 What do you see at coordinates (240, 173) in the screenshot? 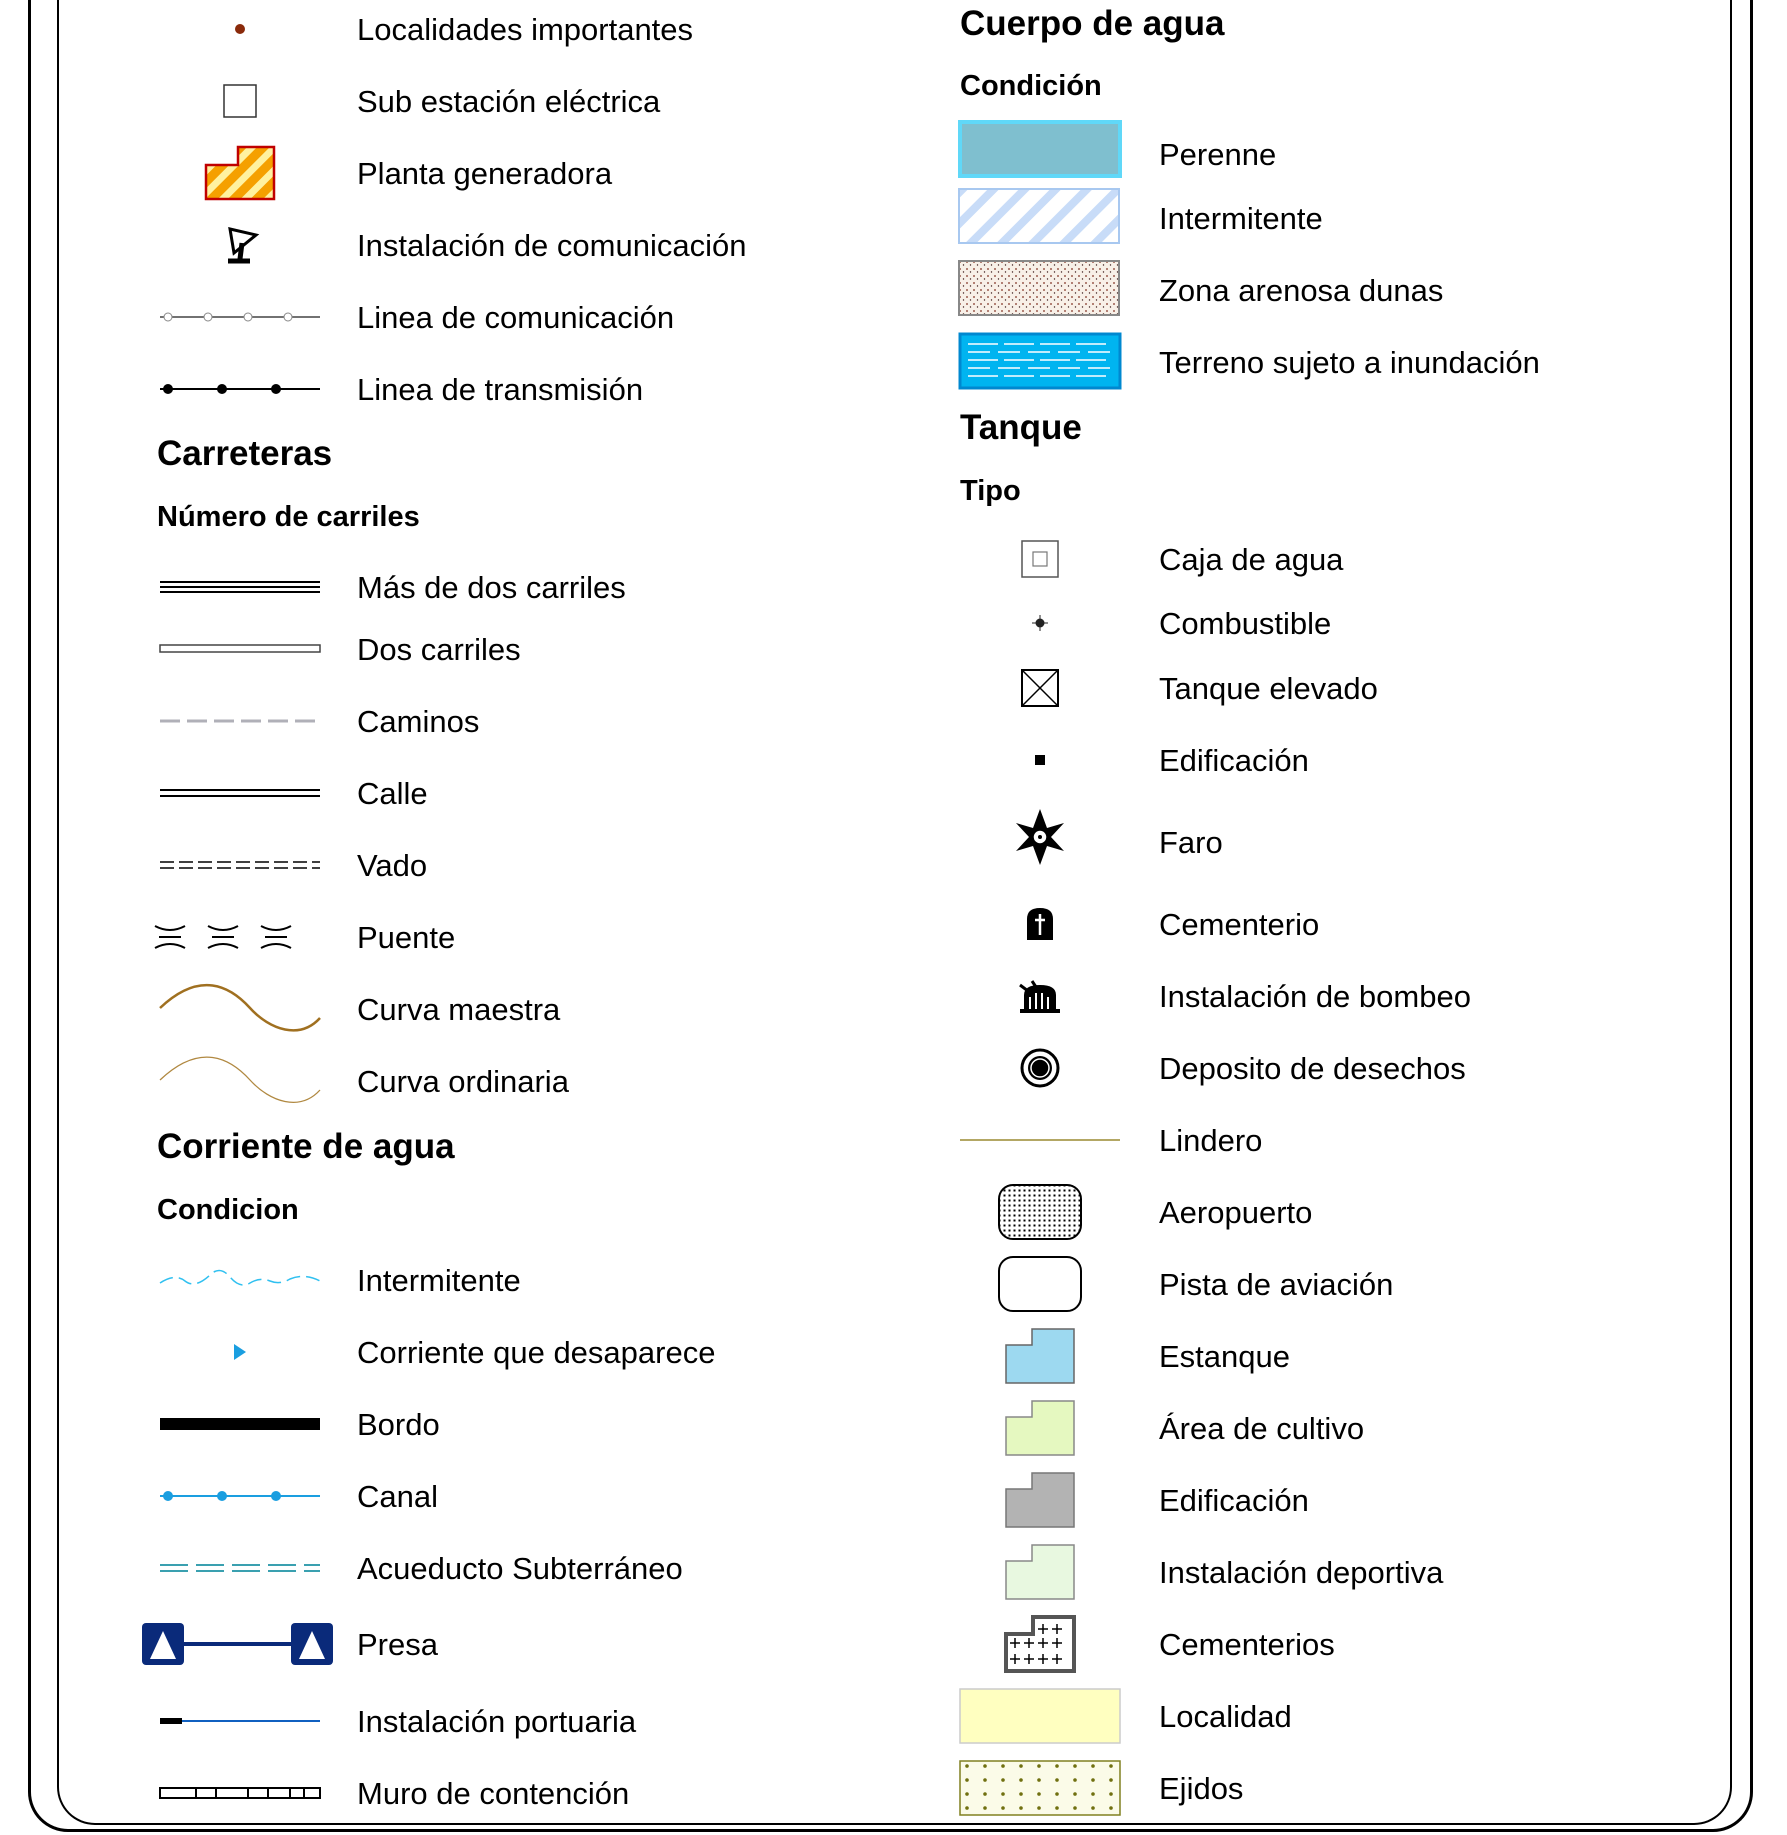
I see `power-plant-icon` at bounding box center [240, 173].